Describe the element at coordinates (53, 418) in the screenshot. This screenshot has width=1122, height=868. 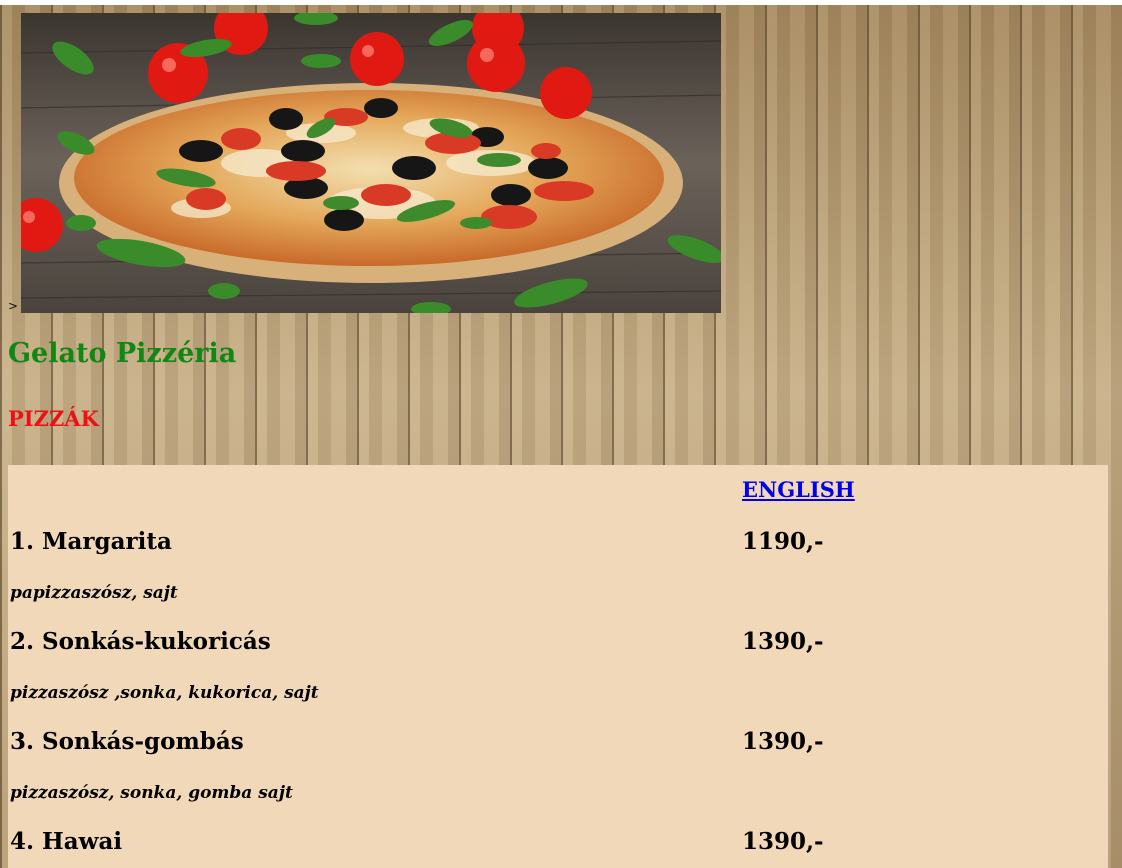
I see `section-title: PIZZÁK` at that location.